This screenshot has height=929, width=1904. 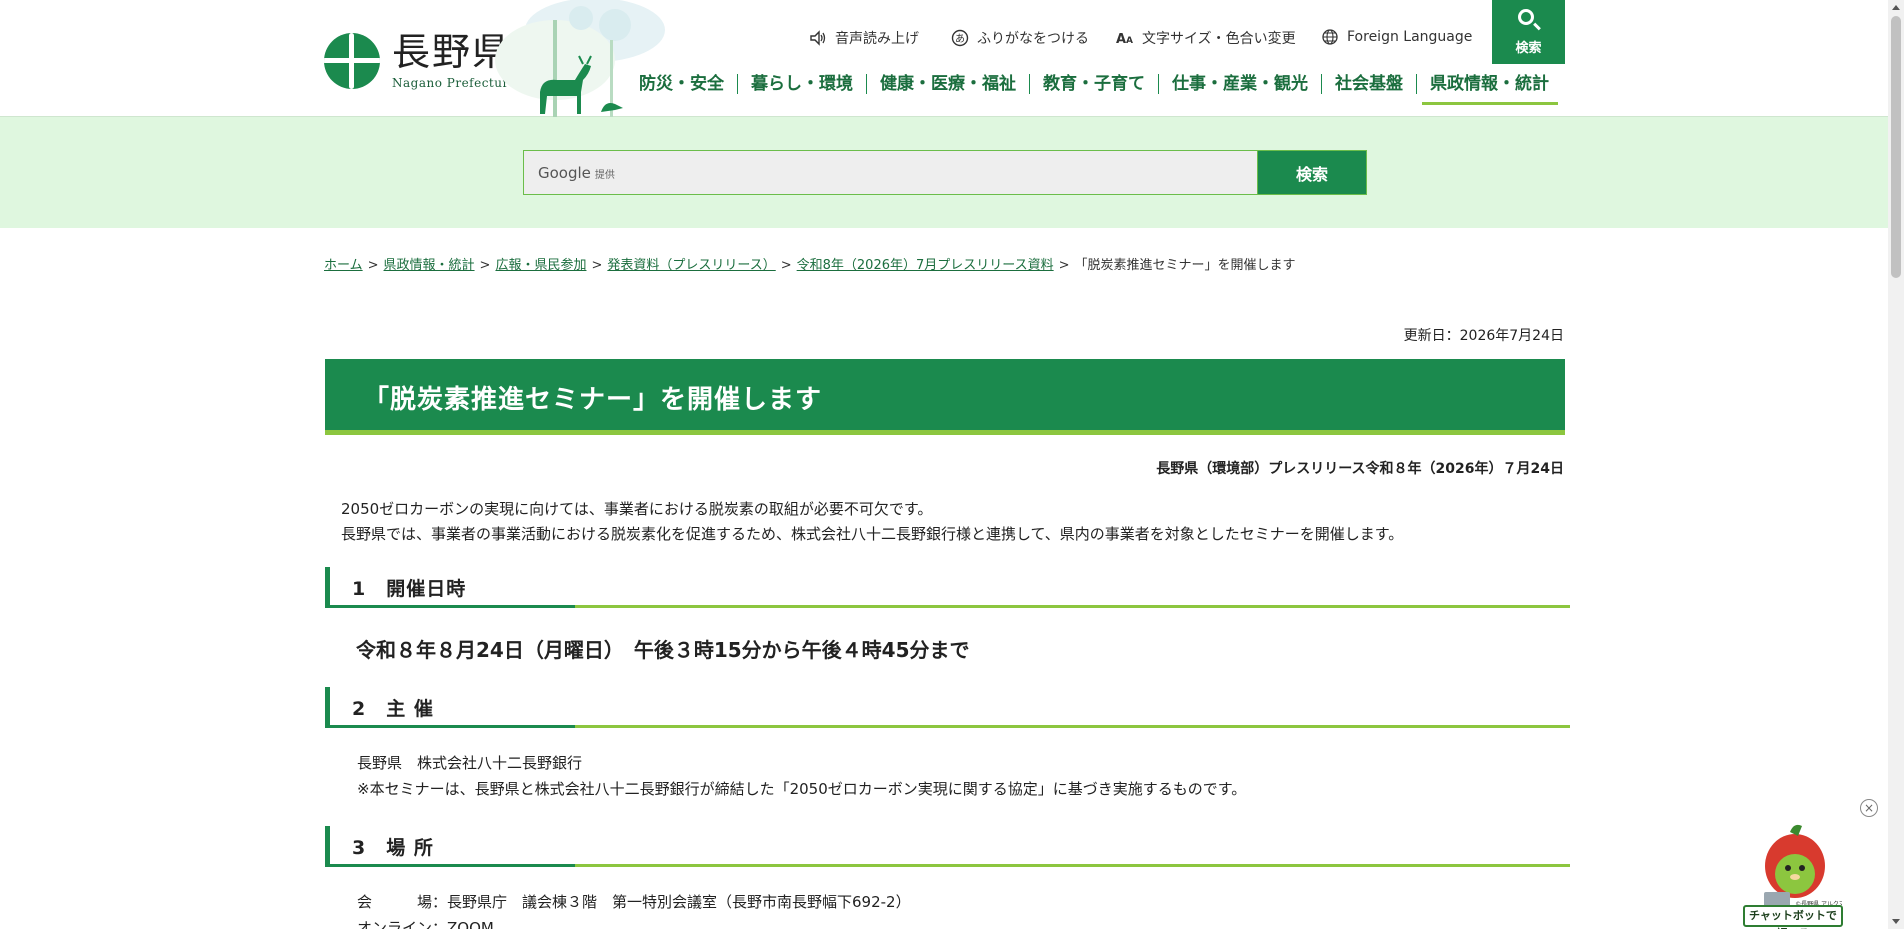 I want to click on search-icon, so click(x=1526, y=17).